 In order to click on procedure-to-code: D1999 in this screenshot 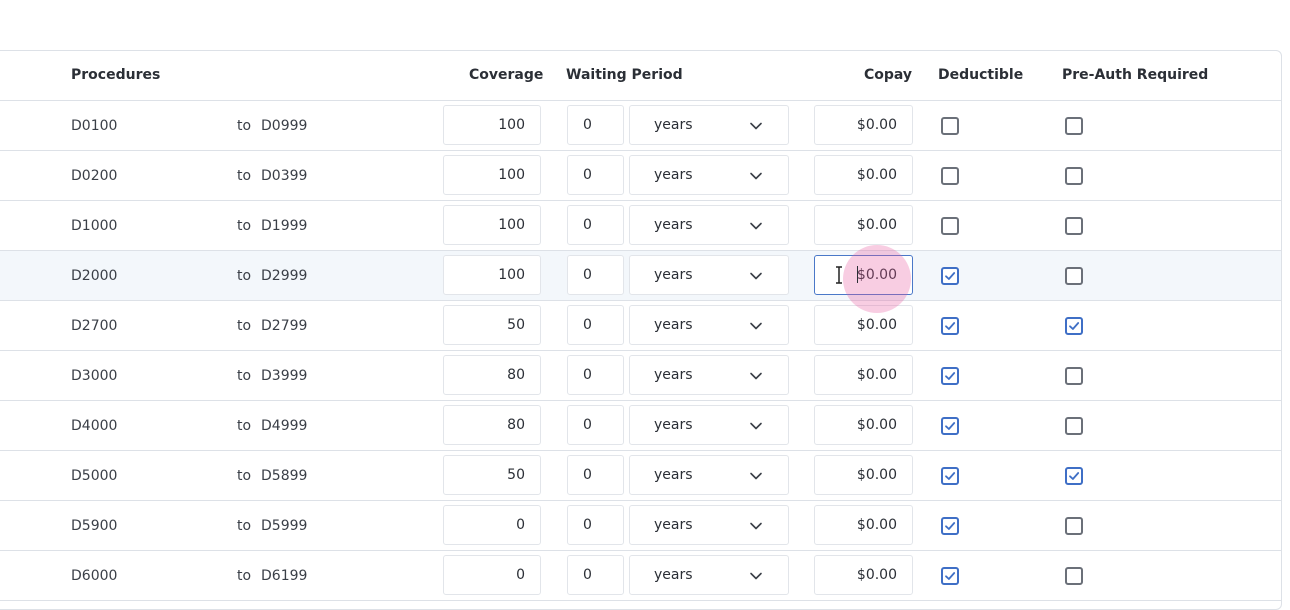, I will do `click(284, 226)`.